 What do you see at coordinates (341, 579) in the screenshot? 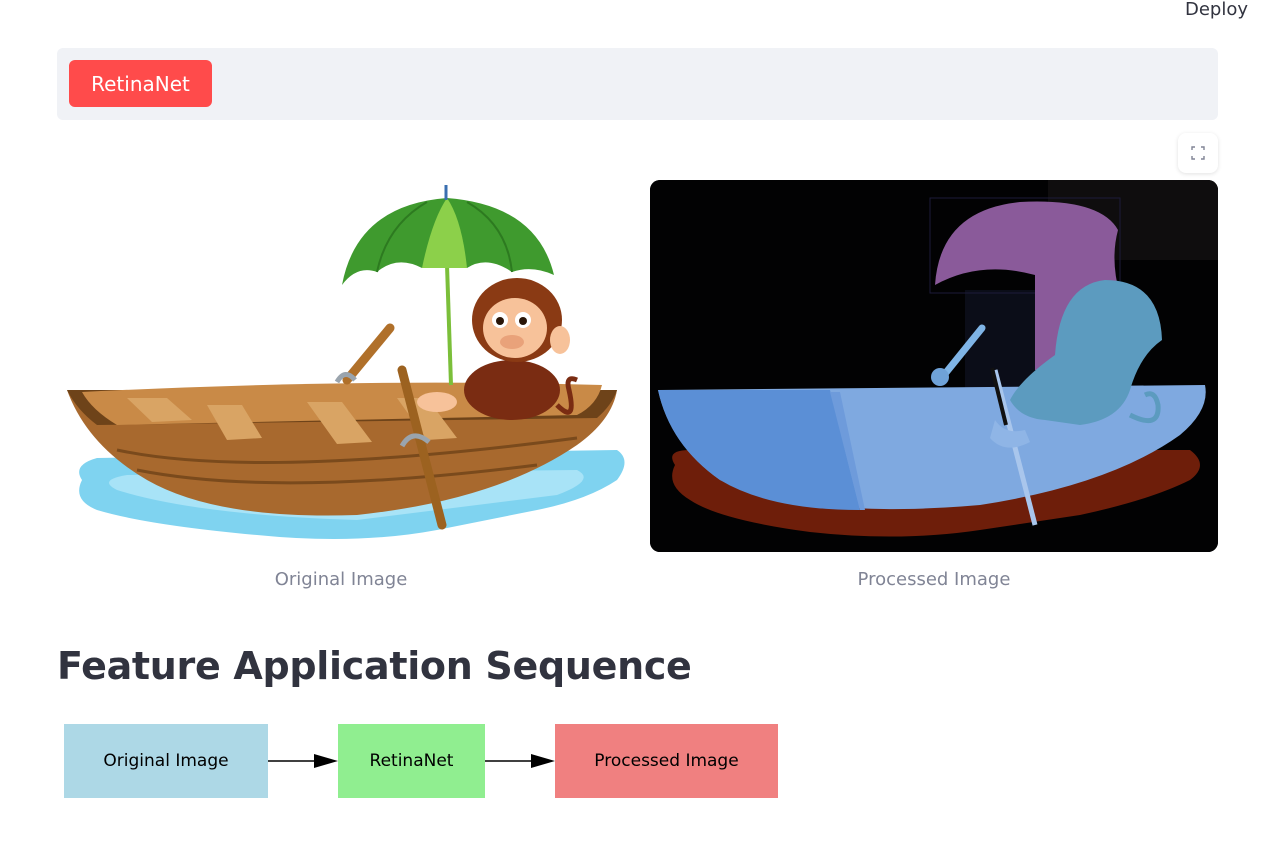
I see `original-image-caption: Original Image` at bounding box center [341, 579].